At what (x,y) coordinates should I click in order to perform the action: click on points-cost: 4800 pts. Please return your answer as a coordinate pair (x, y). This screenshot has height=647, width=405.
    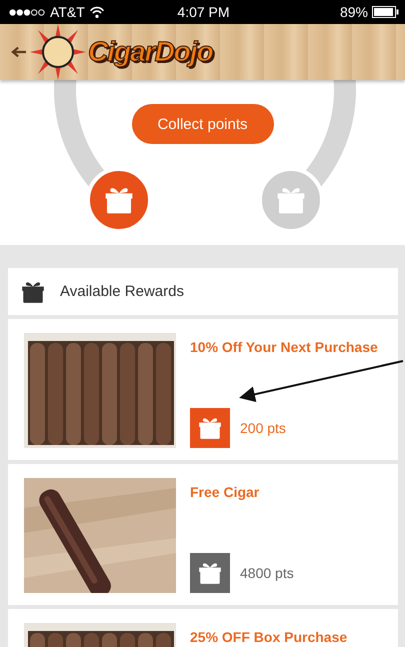
    Looking at the image, I should click on (267, 573).